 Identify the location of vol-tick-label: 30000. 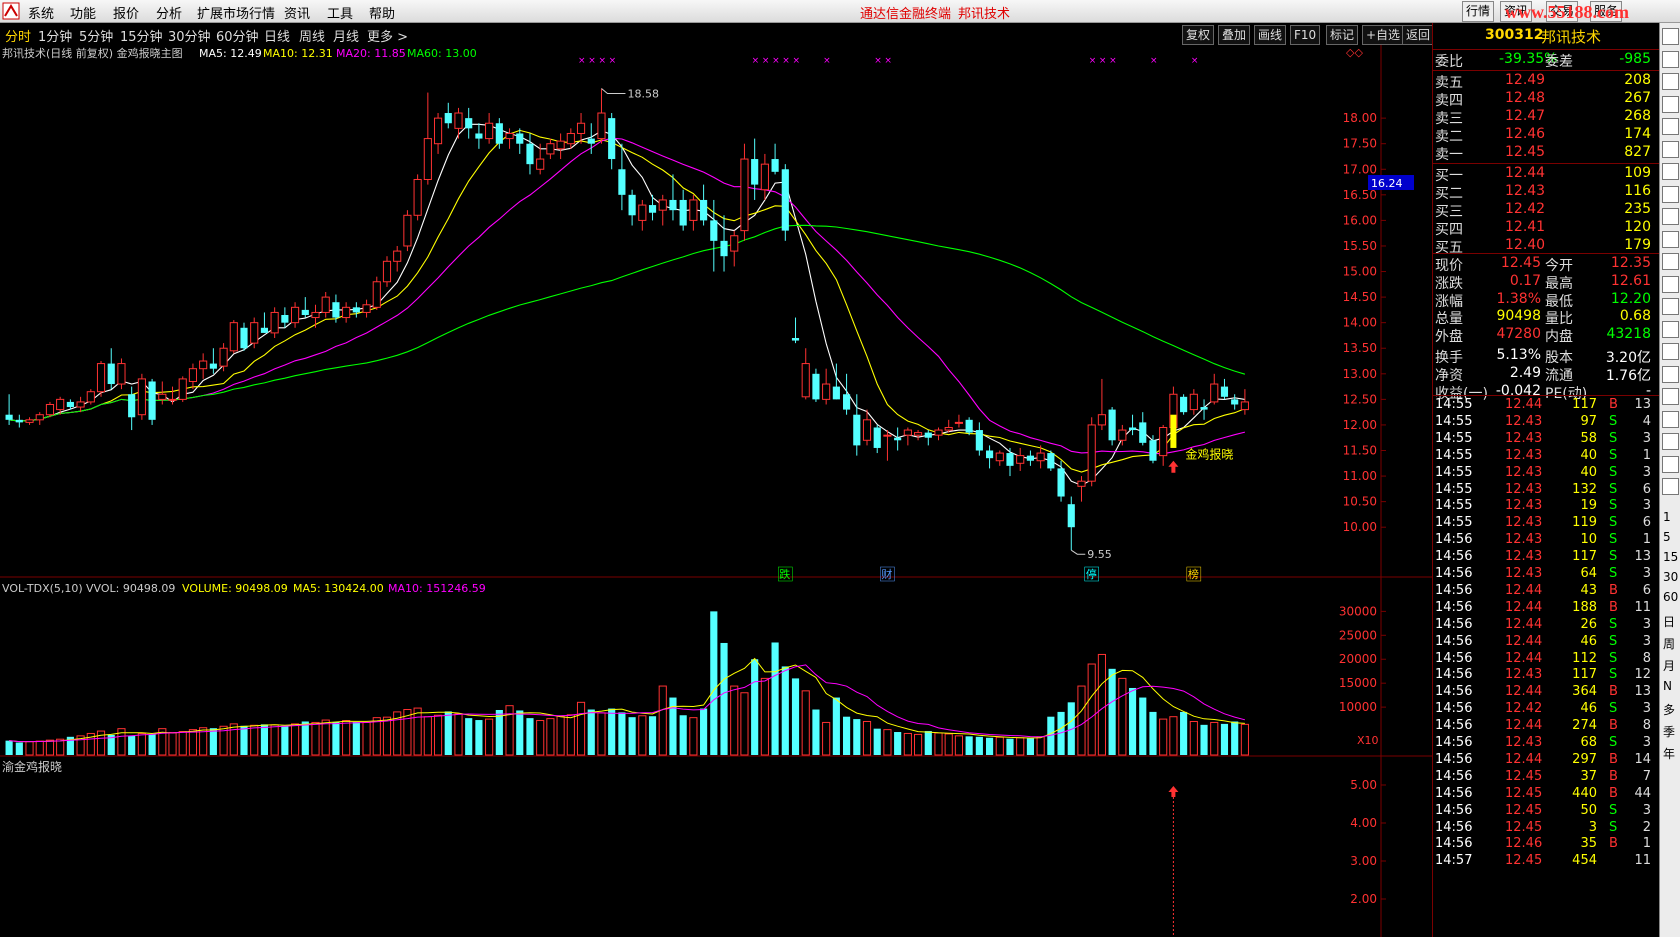
(1358, 611).